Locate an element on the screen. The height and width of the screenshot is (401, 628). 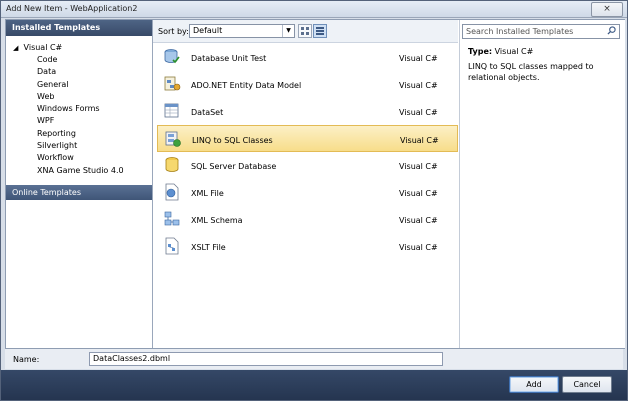
template-name: XML File is located at coordinates (207, 193).